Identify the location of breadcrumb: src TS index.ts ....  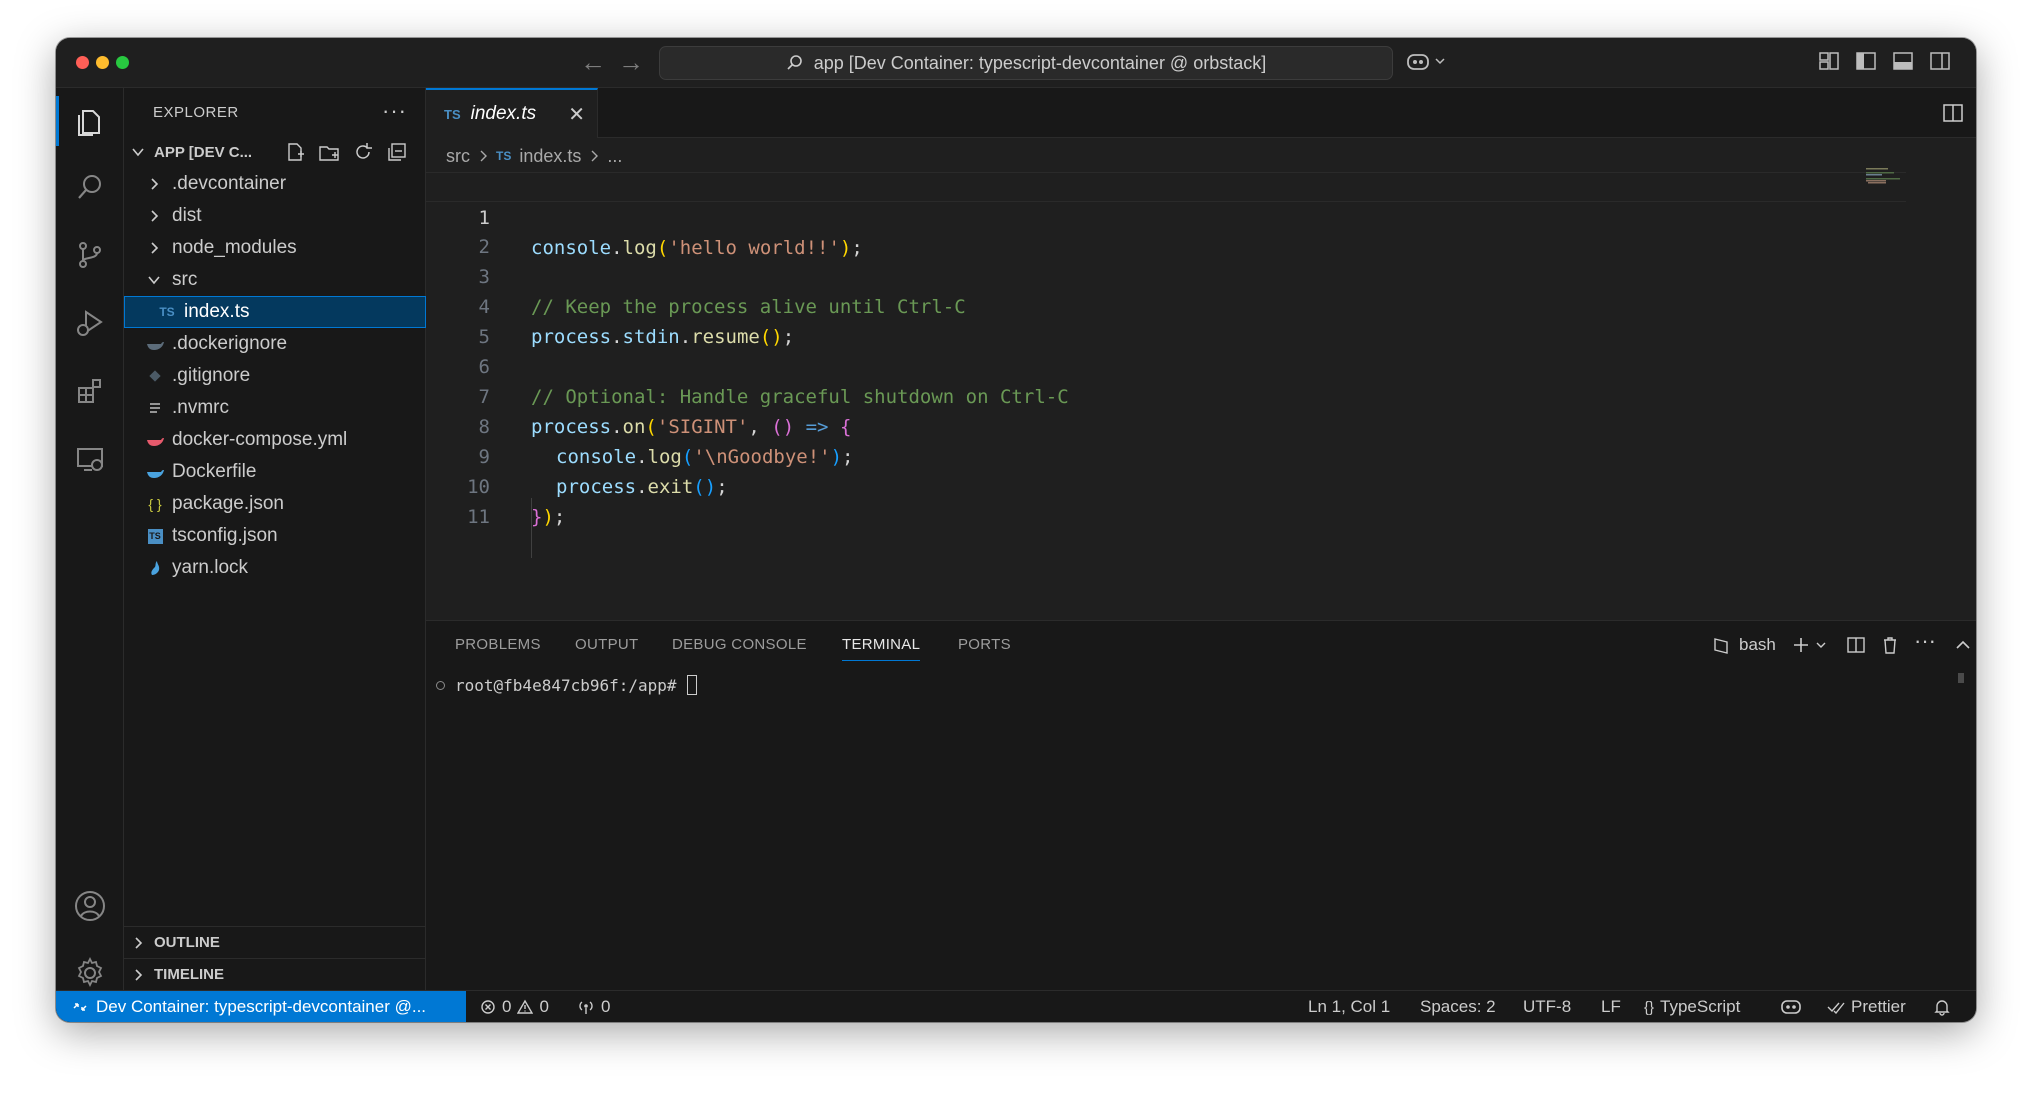
(534, 156).